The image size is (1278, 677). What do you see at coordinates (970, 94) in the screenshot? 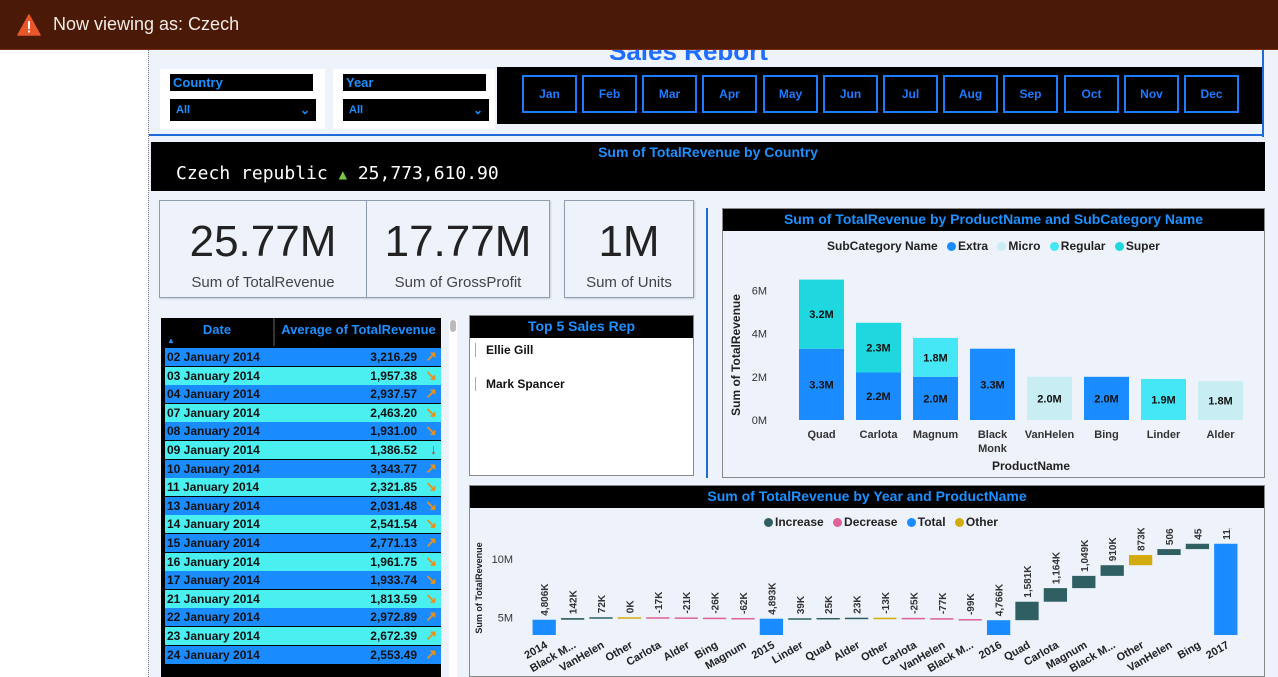
I see `month-button-aug: Aug` at bounding box center [970, 94].